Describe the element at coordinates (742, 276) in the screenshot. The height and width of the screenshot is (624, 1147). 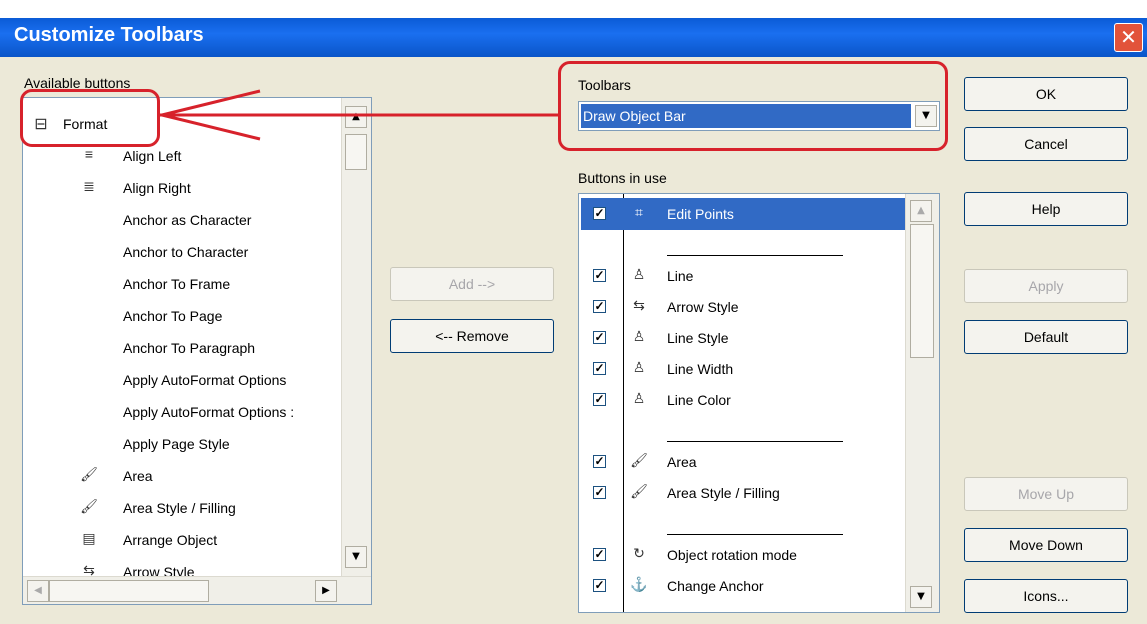
I see `list-item: ✓ ♙ Line` at that location.